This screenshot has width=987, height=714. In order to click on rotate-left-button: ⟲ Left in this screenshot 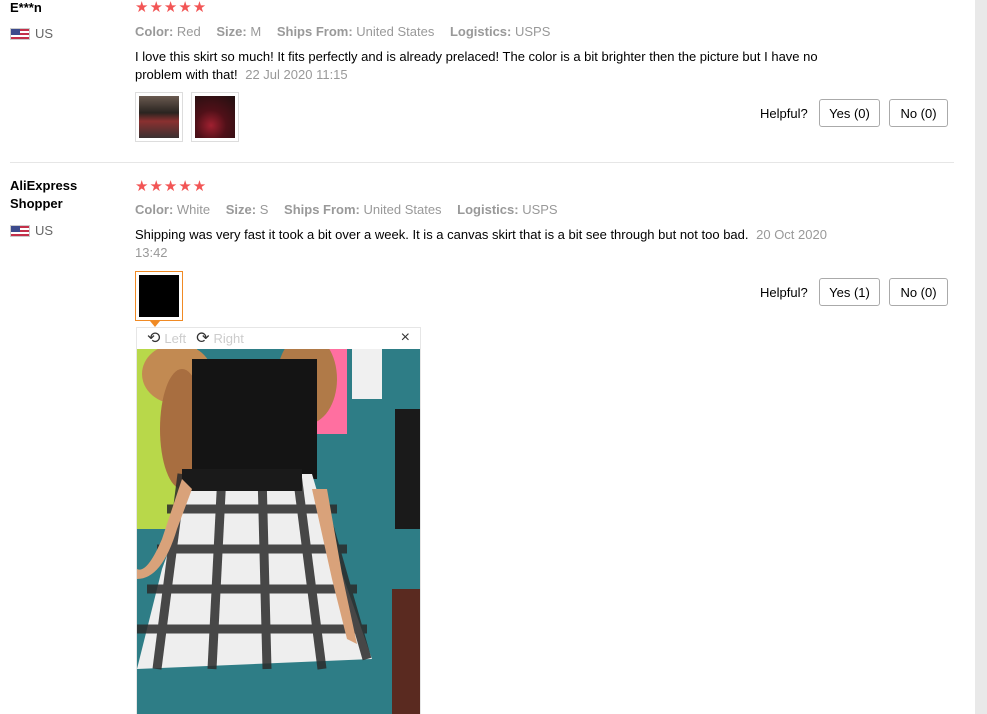, I will do `click(167, 338)`.